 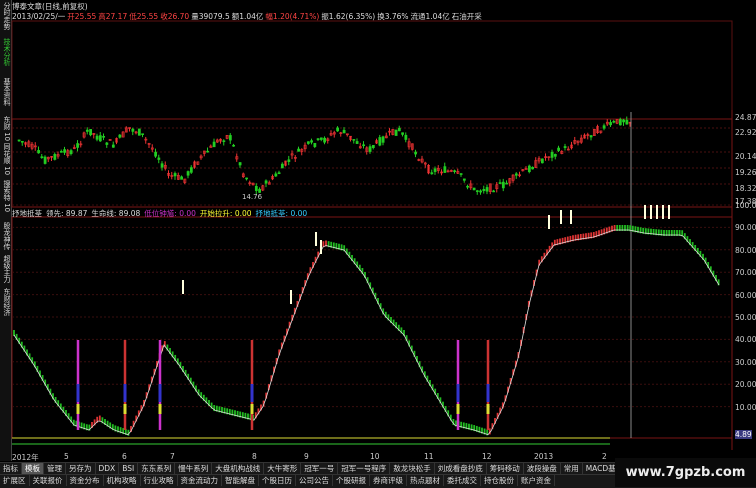 What do you see at coordinates (170, 213) in the screenshot?
I see `indicator-field: 低位钟馗: 0.00` at bounding box center [170, 213].